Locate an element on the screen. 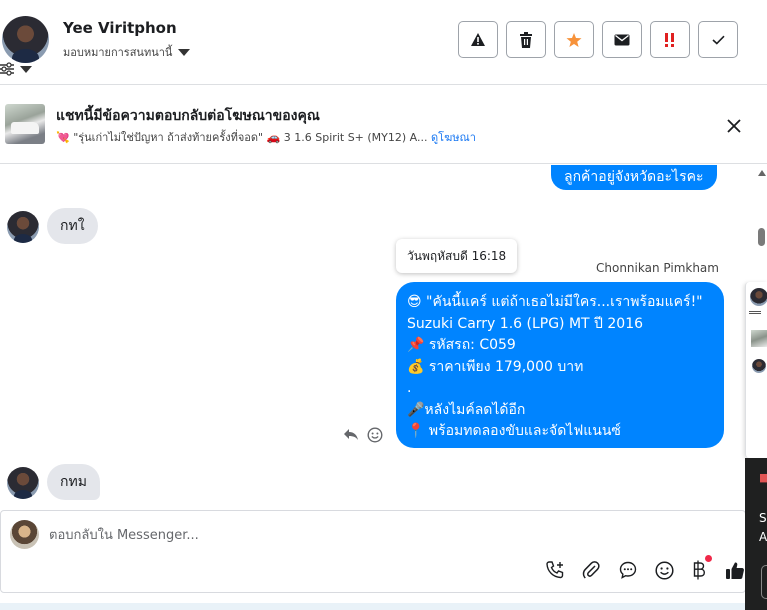  bottom-strip is located at coordinates (373, 606).